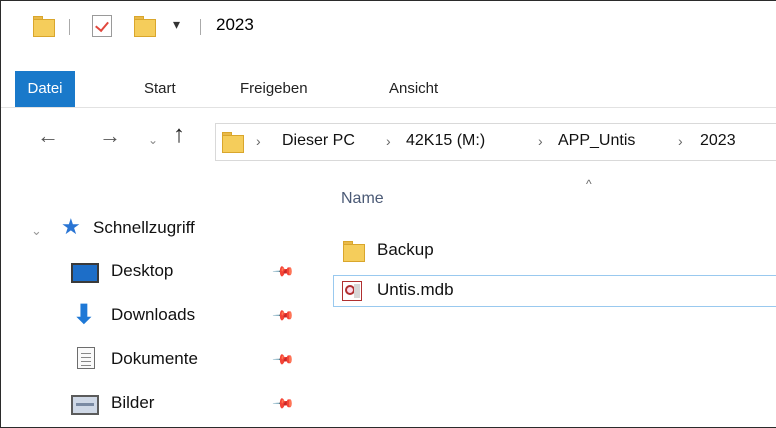 The image size is (776, 428). I want to click on sidebar-item-dokumente: Dokumente 📌, so click(161, 360).